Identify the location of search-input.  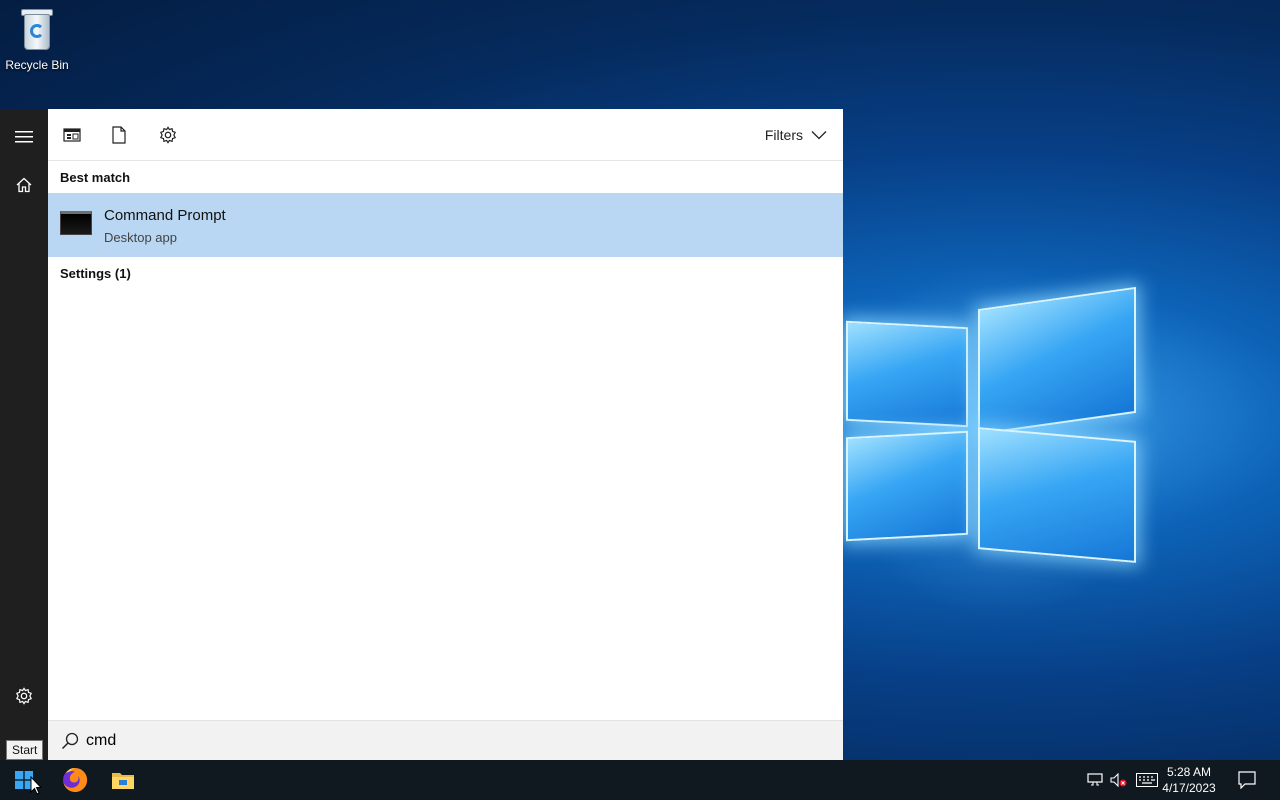
(436, 741).